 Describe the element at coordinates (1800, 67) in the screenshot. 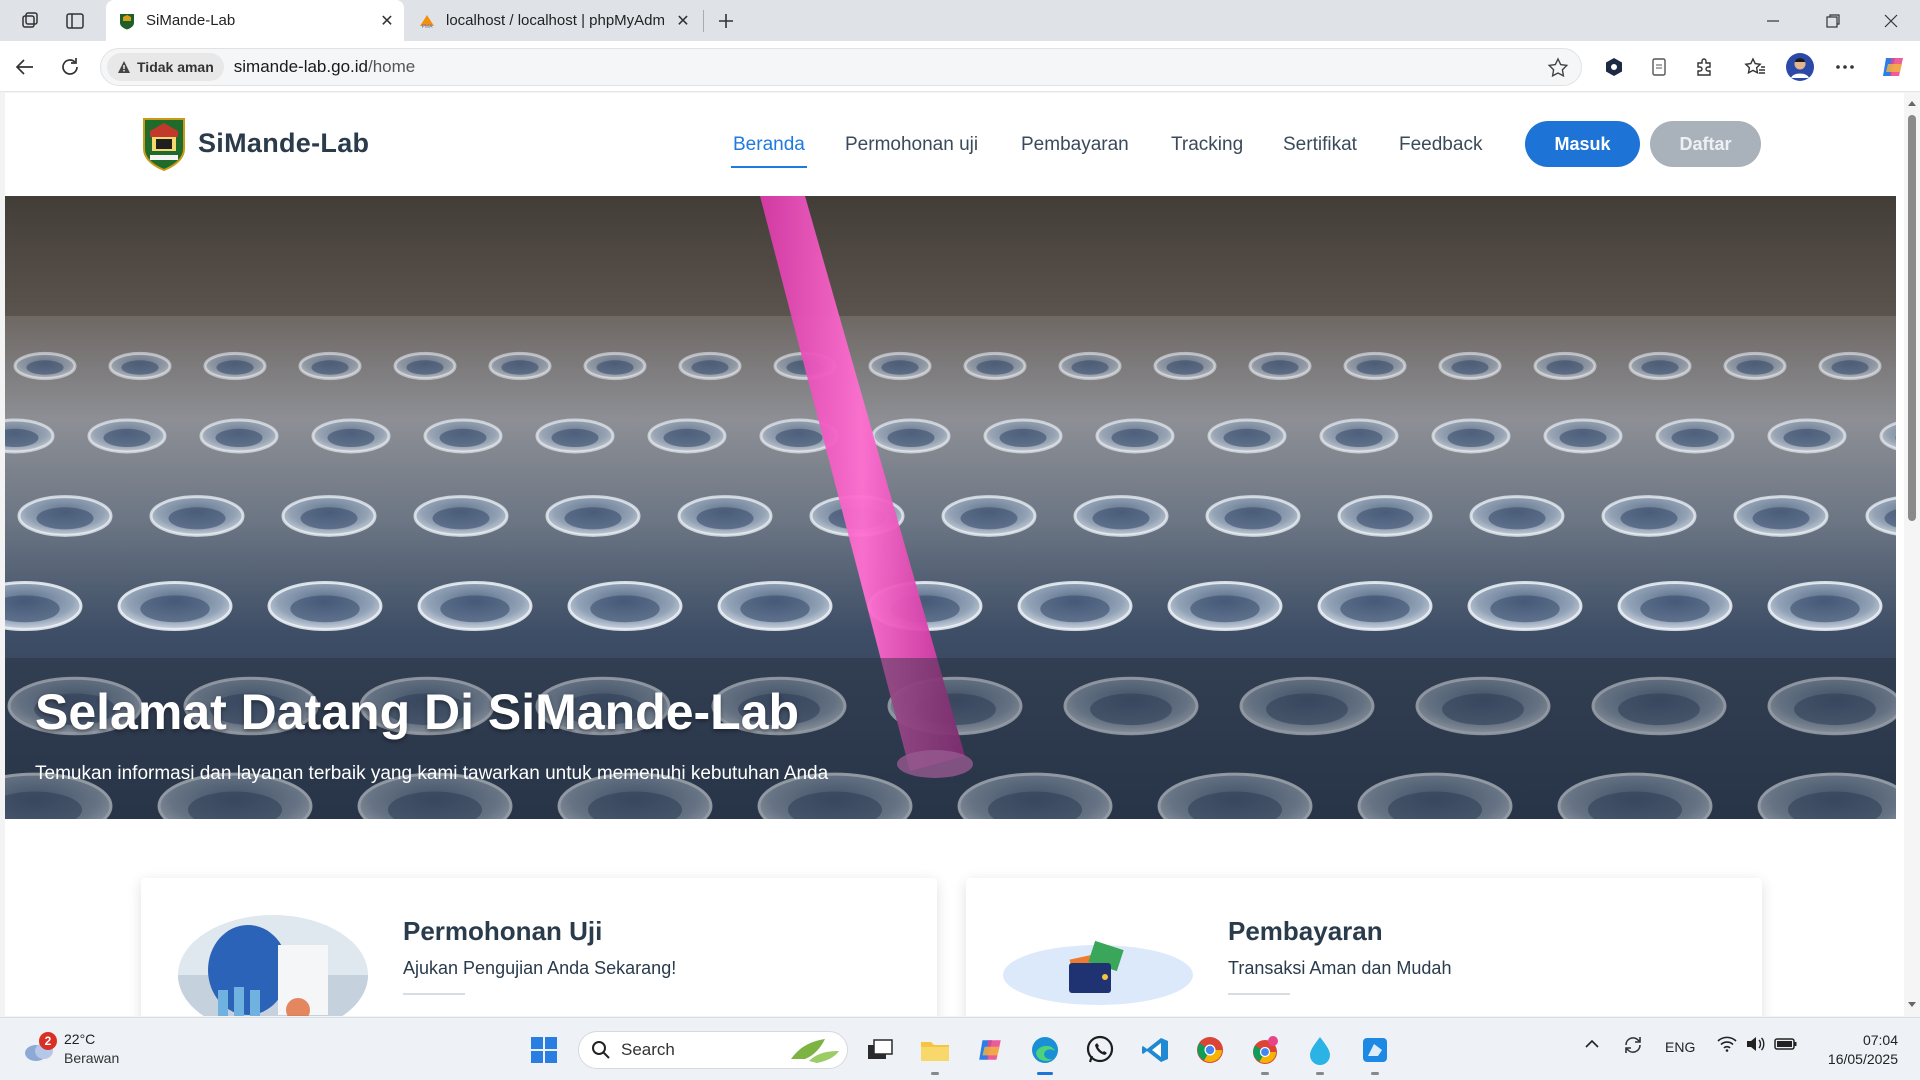

I see `avatar` at that location.